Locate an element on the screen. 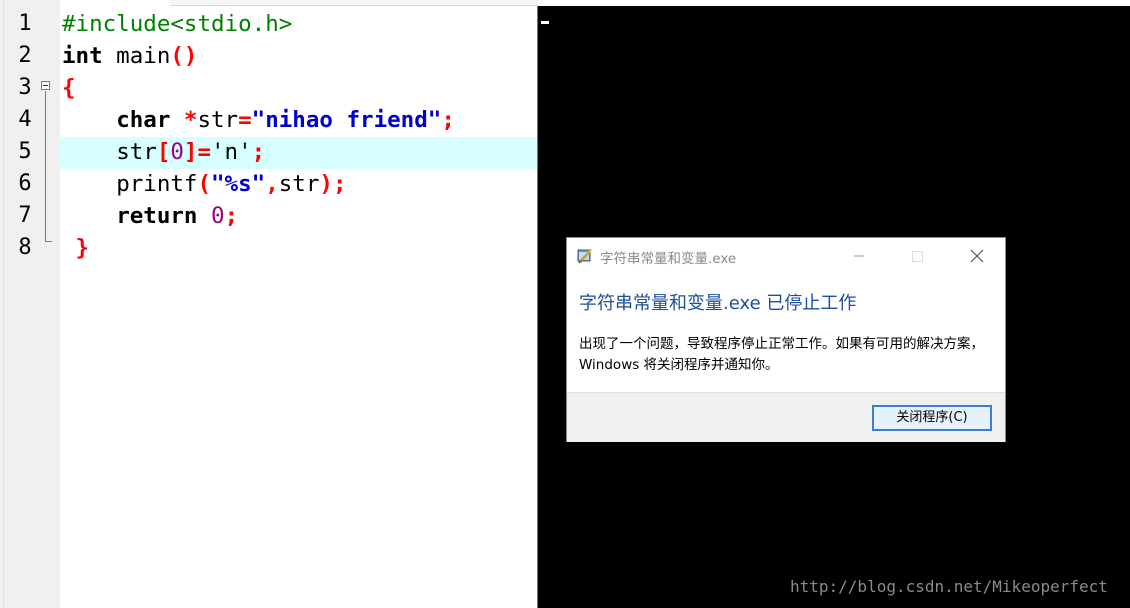  line-number: 1 is located at coordinates (25, 23).